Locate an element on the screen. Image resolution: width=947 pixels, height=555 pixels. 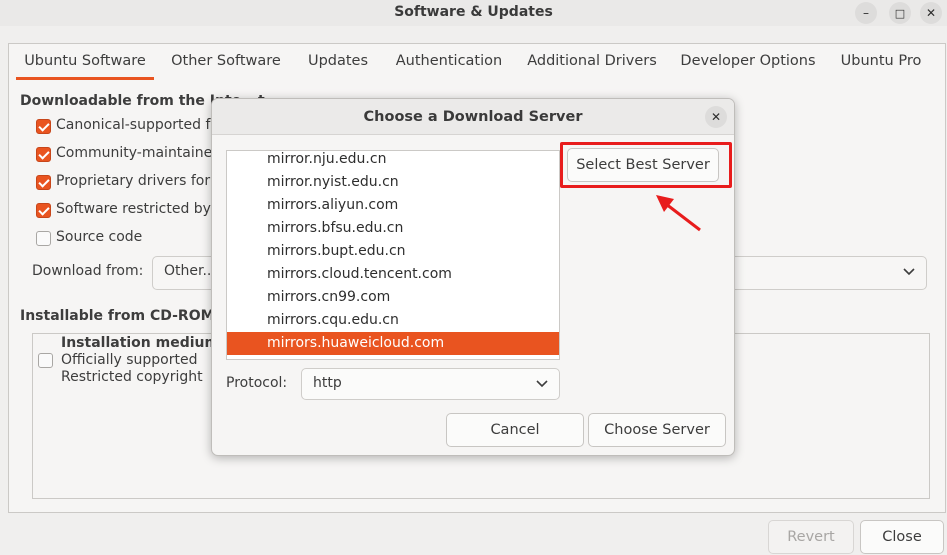
maximize-icon: □ is located at coordinates (900, 13).